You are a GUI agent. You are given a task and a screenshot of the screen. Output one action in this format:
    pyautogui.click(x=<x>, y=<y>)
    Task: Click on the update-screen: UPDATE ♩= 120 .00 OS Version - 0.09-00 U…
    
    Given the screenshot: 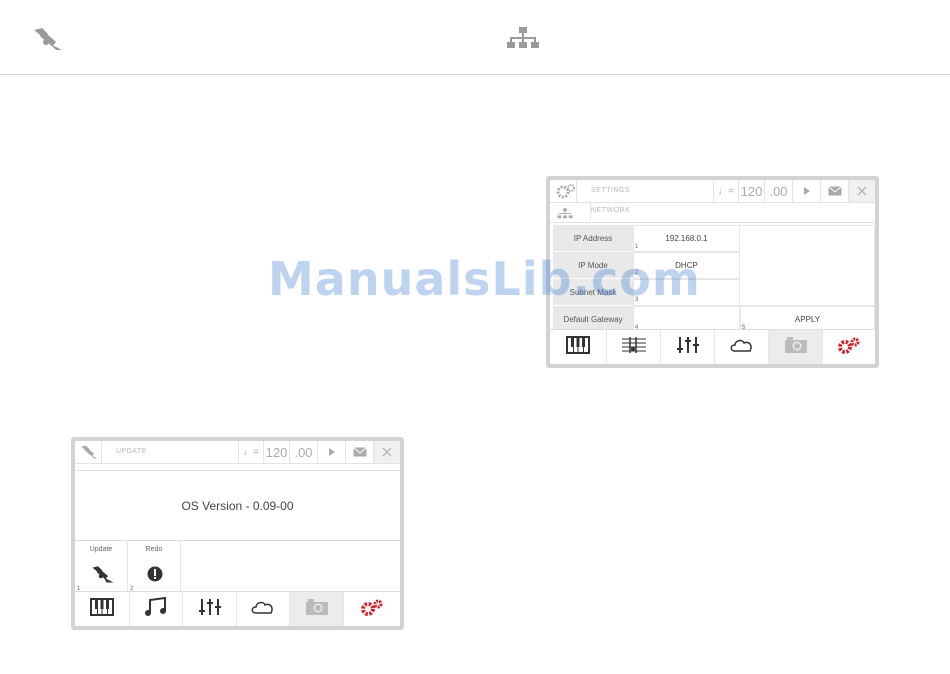 What is the action you would take?
    pyautogui.click(x=237, y=533)
    